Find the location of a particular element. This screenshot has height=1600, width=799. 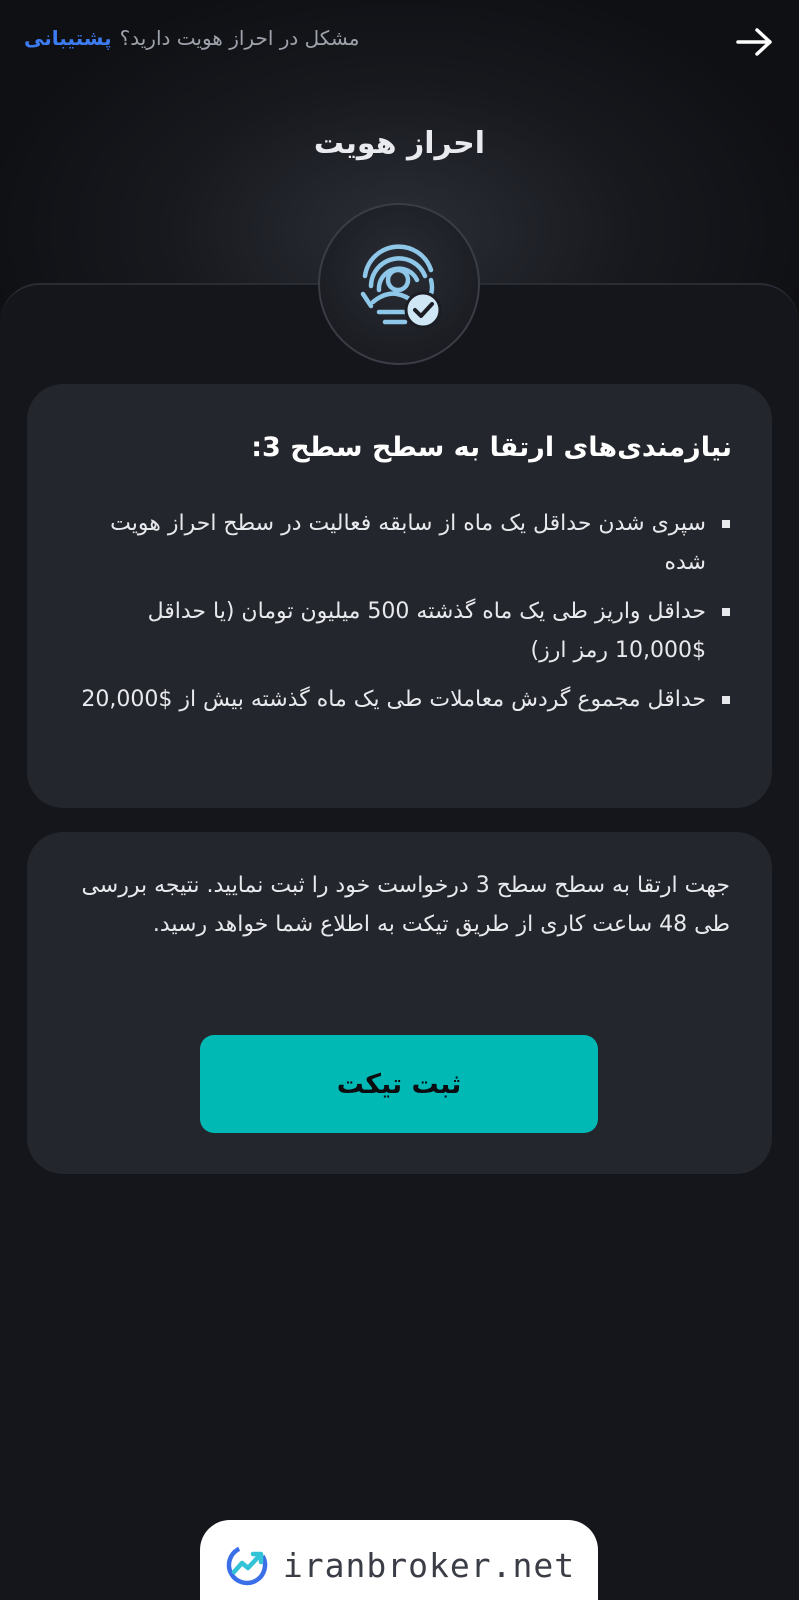

identity-badge is located at coordinates (399, 284).